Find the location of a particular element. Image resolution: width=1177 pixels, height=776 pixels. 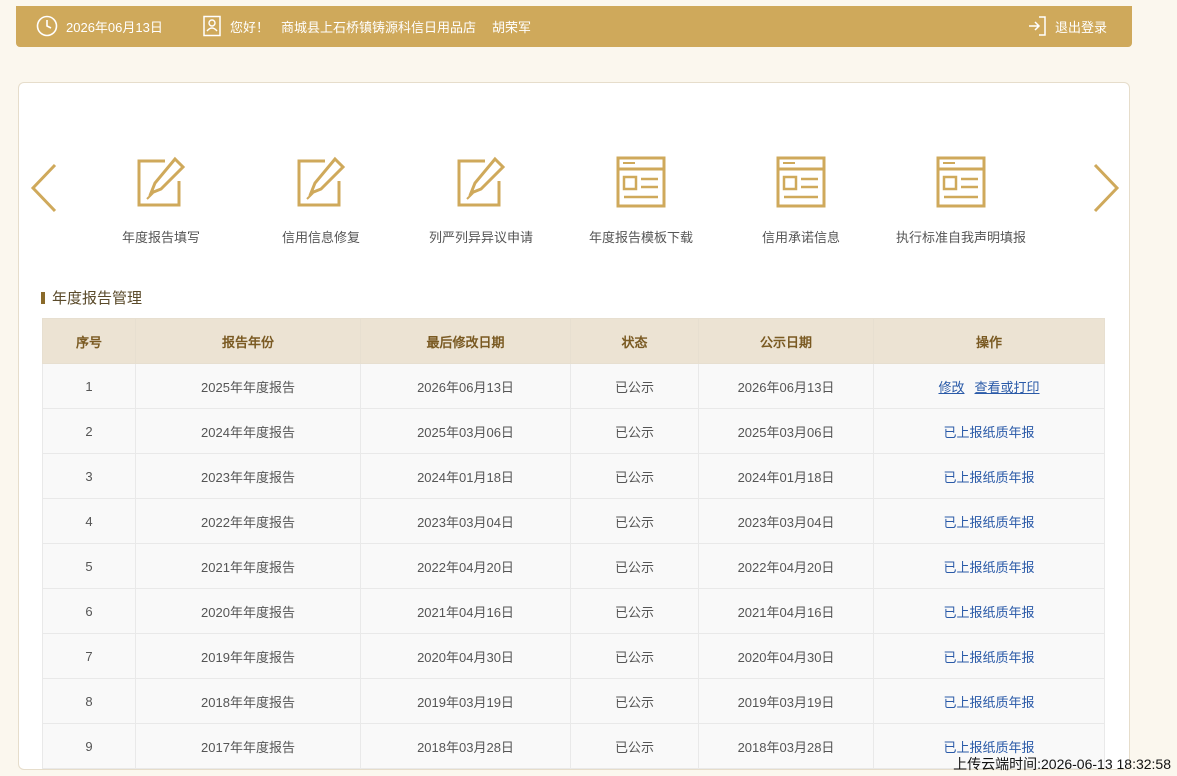

last-modified-date: 2018年03月28日 is located at coordinates (465, 746).